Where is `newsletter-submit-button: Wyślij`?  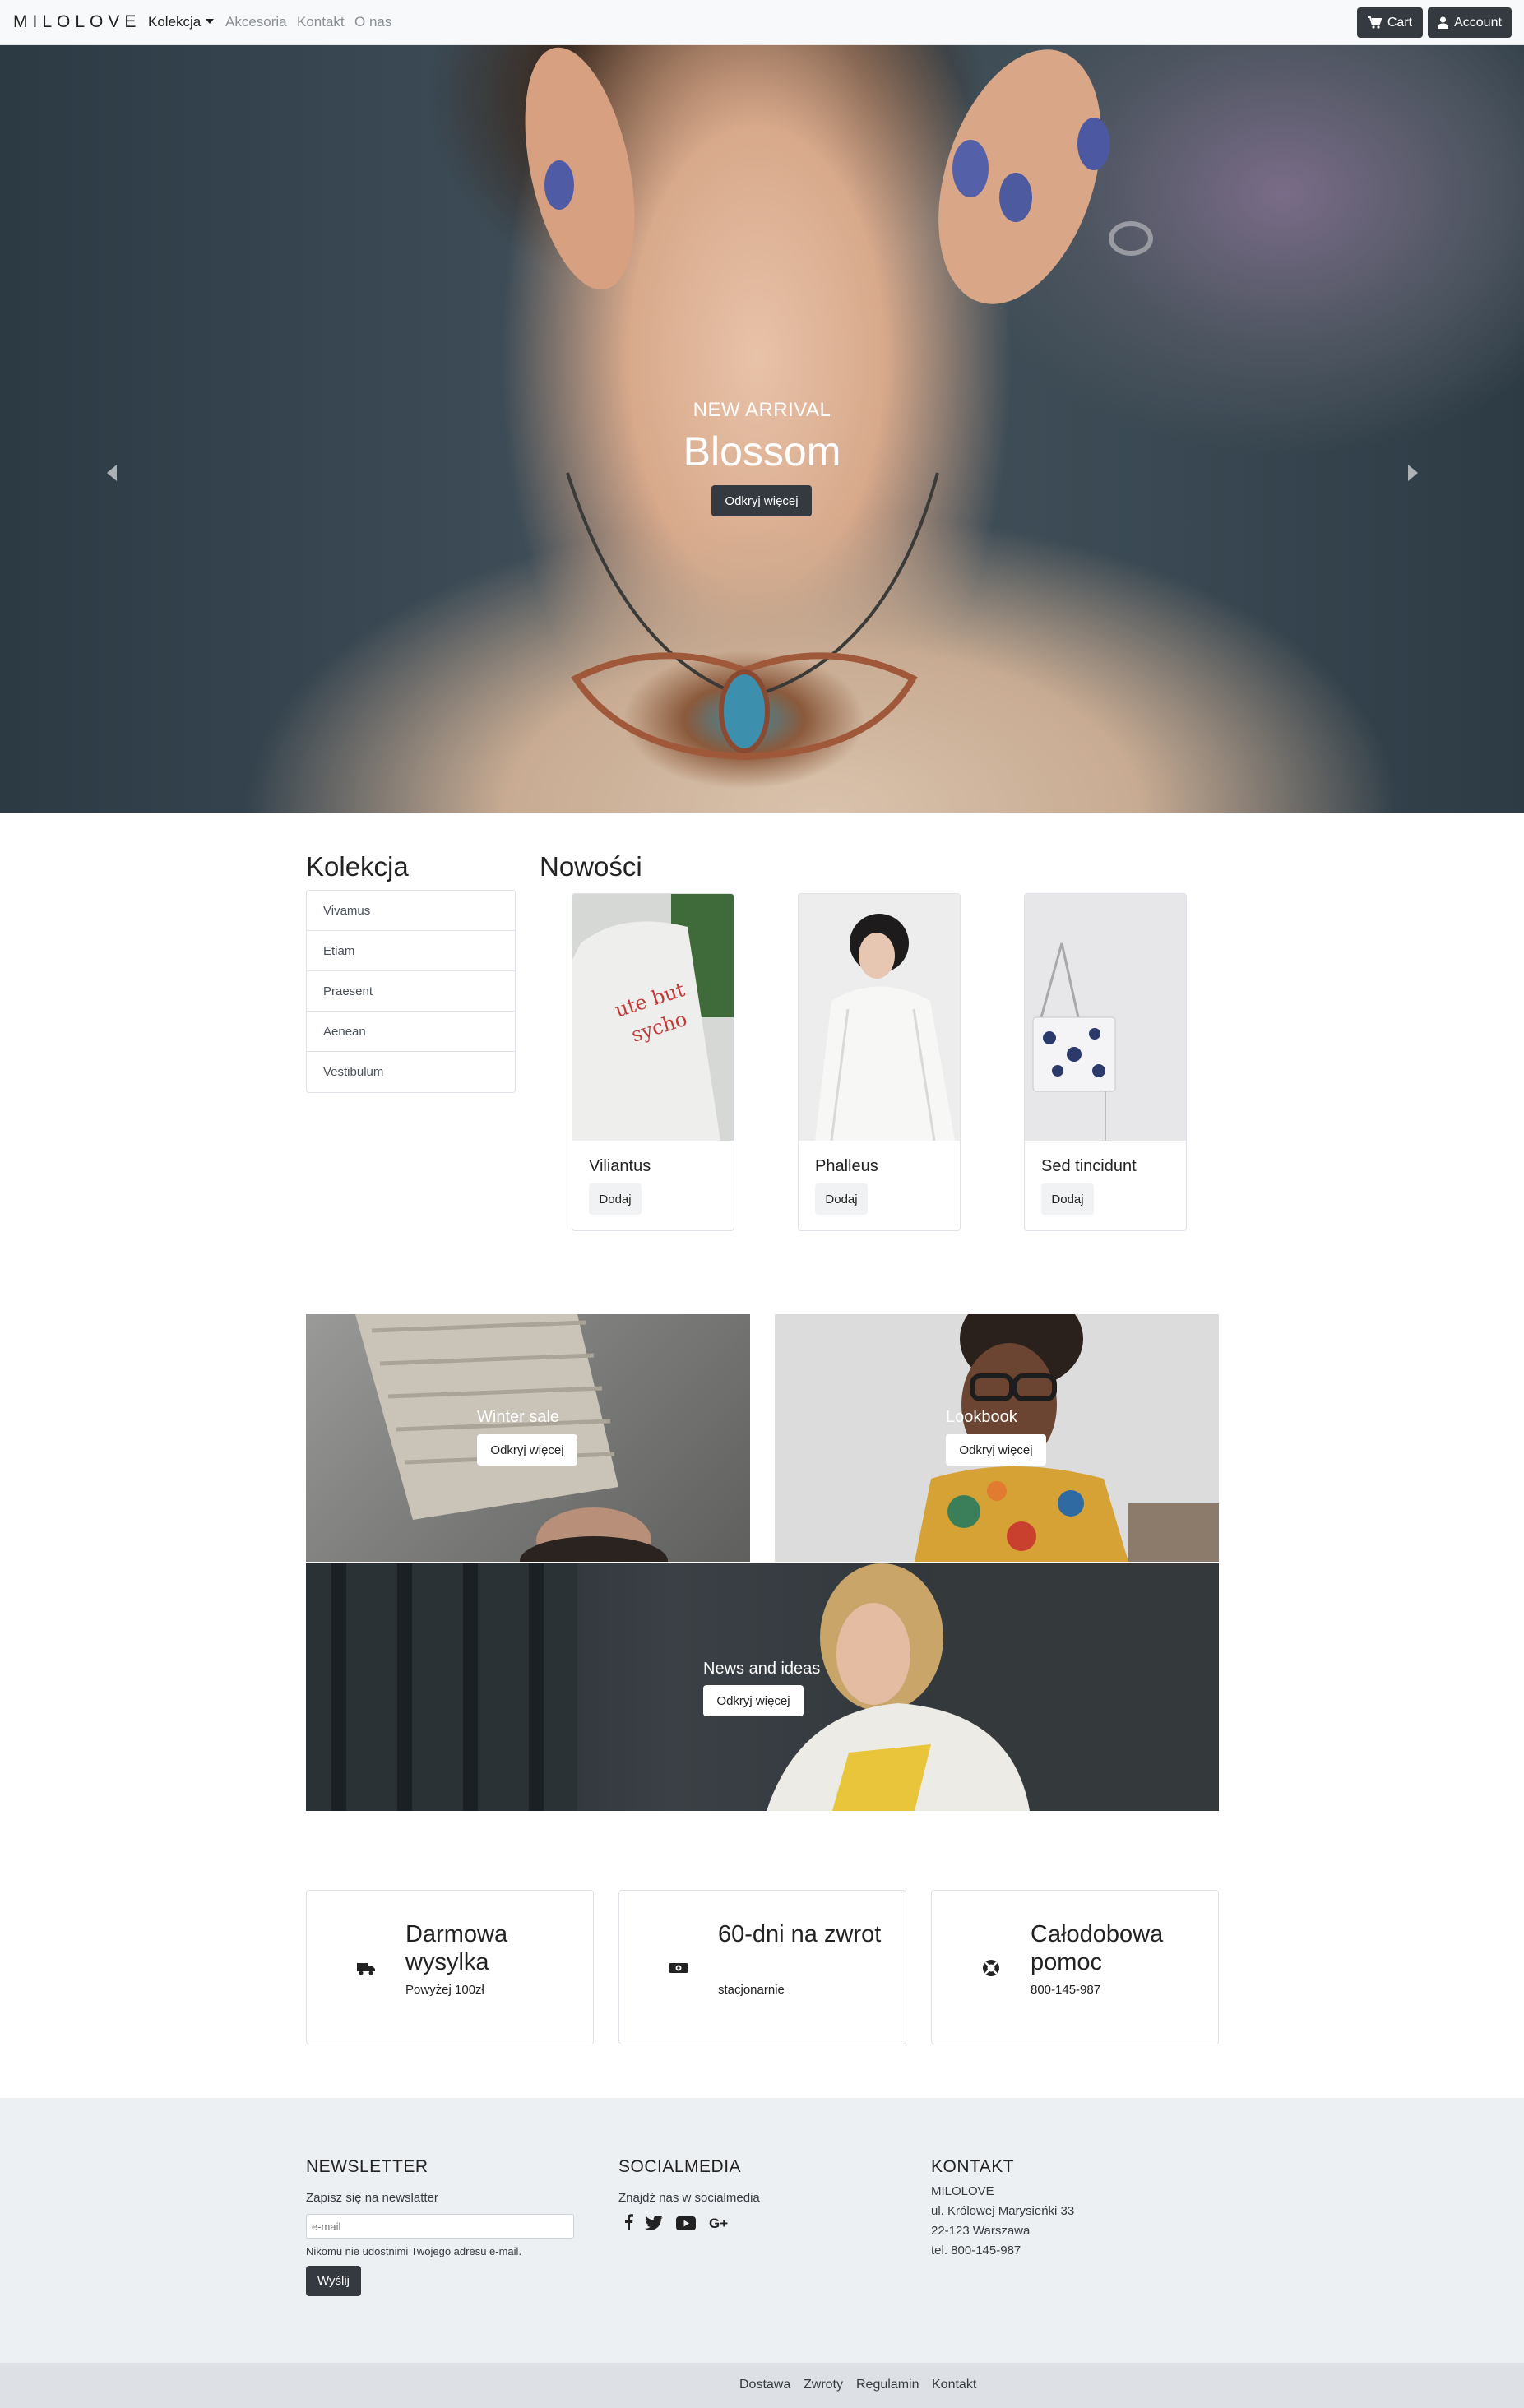 newsletter-submit-button: Wyślij is located at coordinates (333, 2281).